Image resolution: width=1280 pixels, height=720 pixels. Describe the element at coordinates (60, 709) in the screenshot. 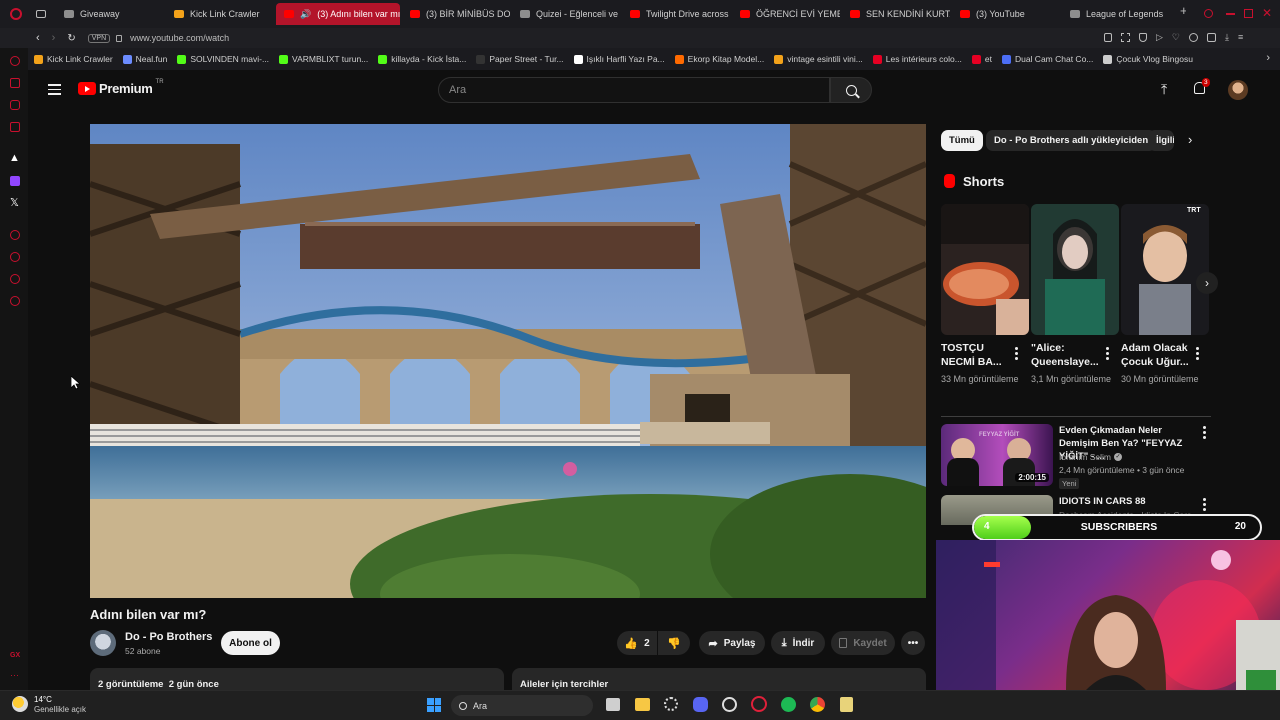

I see `weather-desc: Genellikle açık` at that location.